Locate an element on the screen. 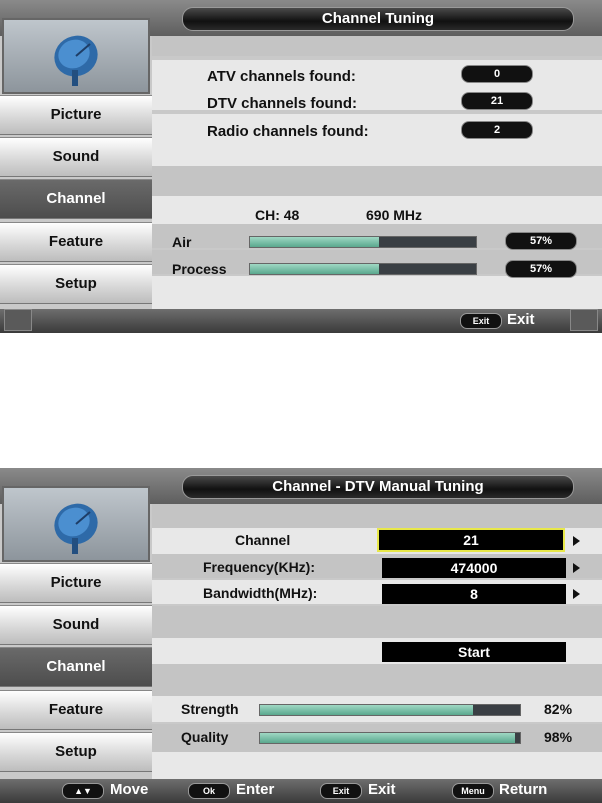 This screenshot has height=803, width=602. screen-title: Channel Tuning is located at coordinates (378, 19).